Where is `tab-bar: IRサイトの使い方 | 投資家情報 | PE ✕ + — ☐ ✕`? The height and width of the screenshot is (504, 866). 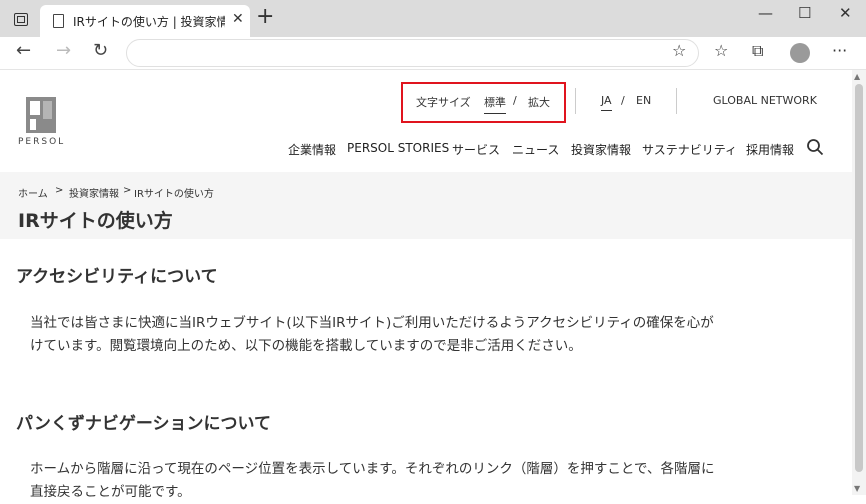
tab-bar: IRサイトの使い方 | 投資家情報 | PE ✕ + — ☐ ✕ is located at coordinates (433, 18).